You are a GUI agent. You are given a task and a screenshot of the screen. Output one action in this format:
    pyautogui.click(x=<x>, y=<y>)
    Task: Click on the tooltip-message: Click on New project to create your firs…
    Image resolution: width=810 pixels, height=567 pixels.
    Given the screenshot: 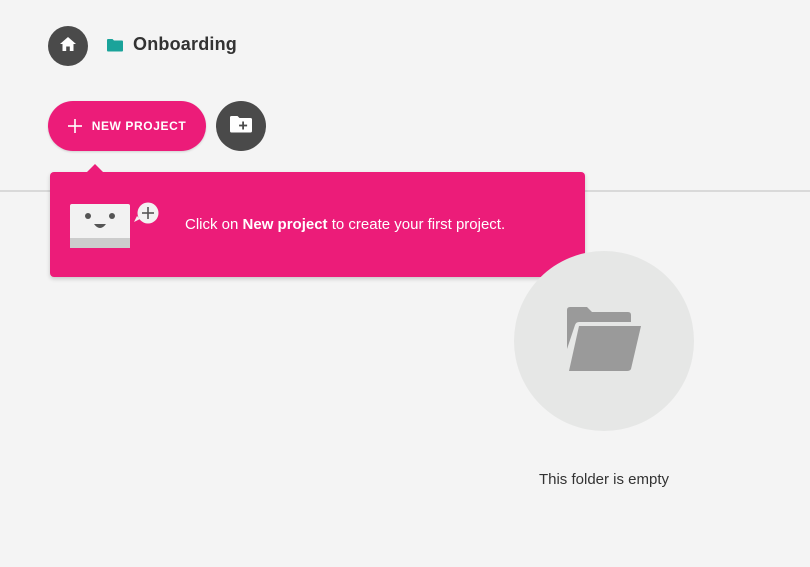 What is the action you would take?
    pyautogui.click(x=345, y=224)
    